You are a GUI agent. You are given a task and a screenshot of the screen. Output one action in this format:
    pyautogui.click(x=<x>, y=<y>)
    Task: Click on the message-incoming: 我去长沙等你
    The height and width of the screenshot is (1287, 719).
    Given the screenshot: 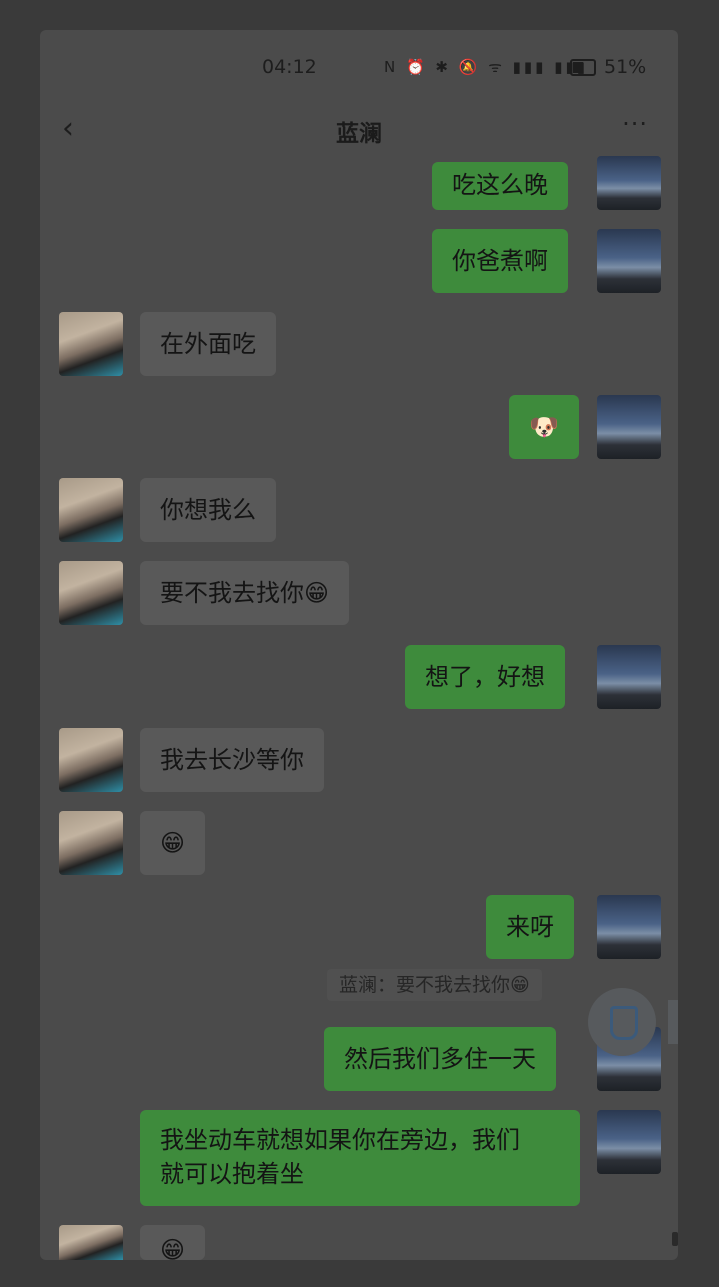 What is the action you would take?
    pyautogui.click(x=232, y=760)
    